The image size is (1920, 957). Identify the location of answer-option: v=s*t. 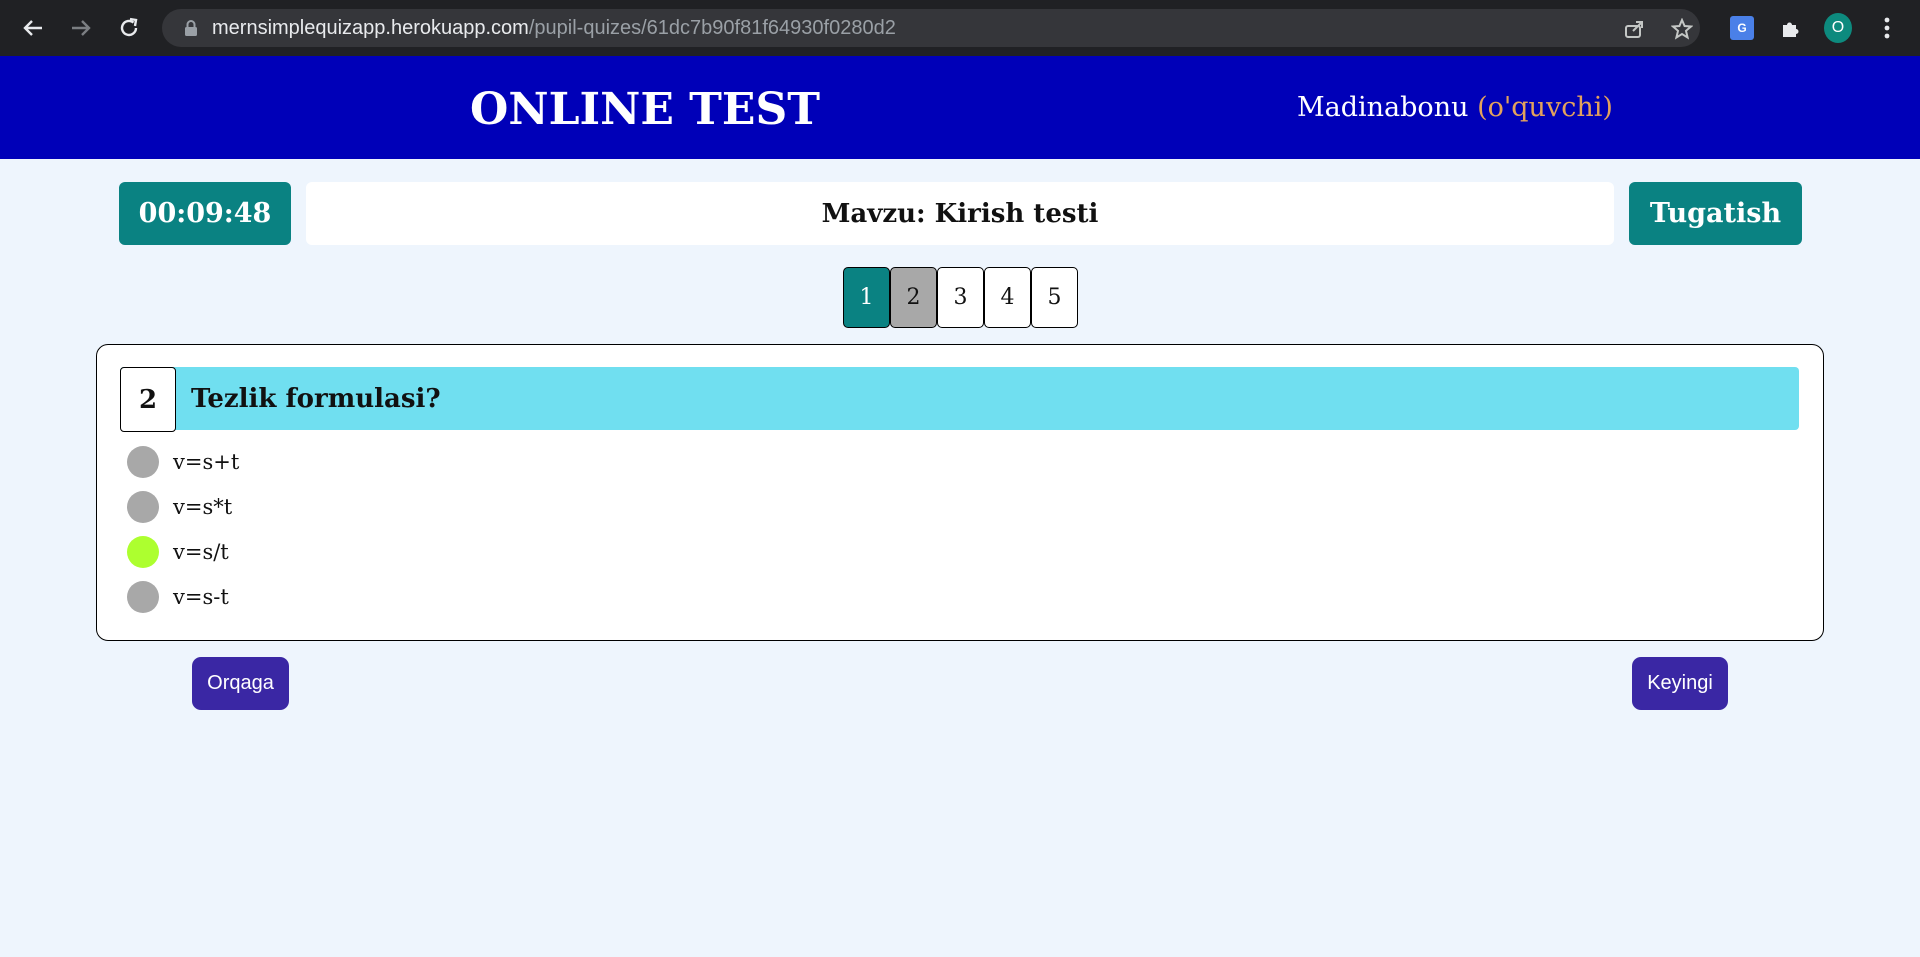
(179, 507).